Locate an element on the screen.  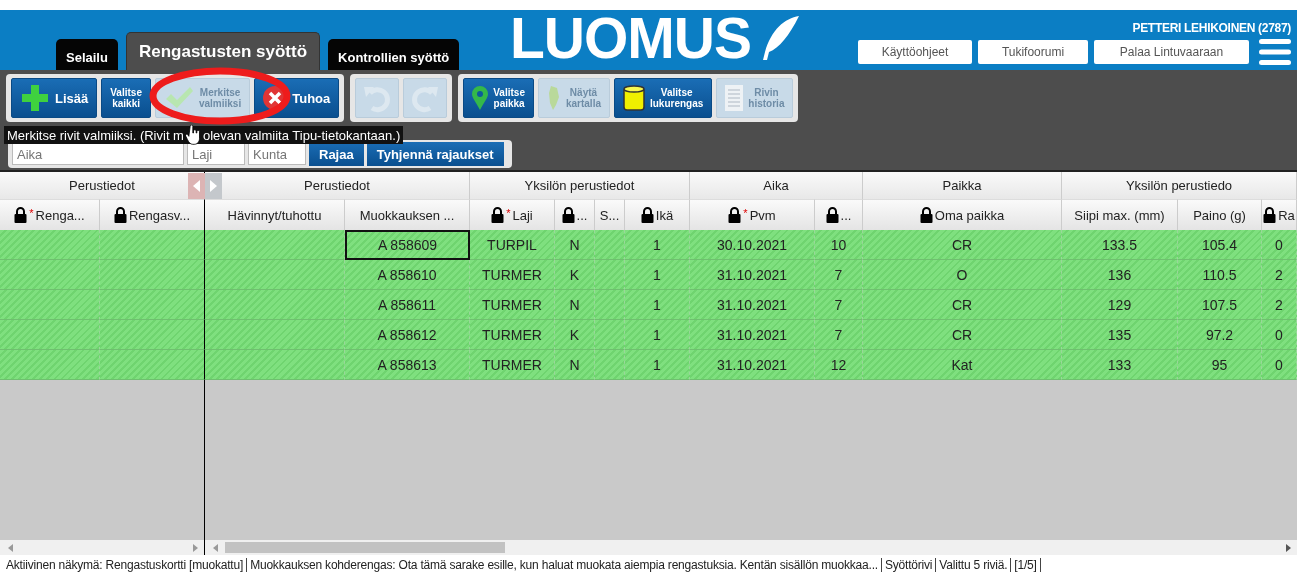
column-header: Paino (g) is located at coordinates (1220, 214).